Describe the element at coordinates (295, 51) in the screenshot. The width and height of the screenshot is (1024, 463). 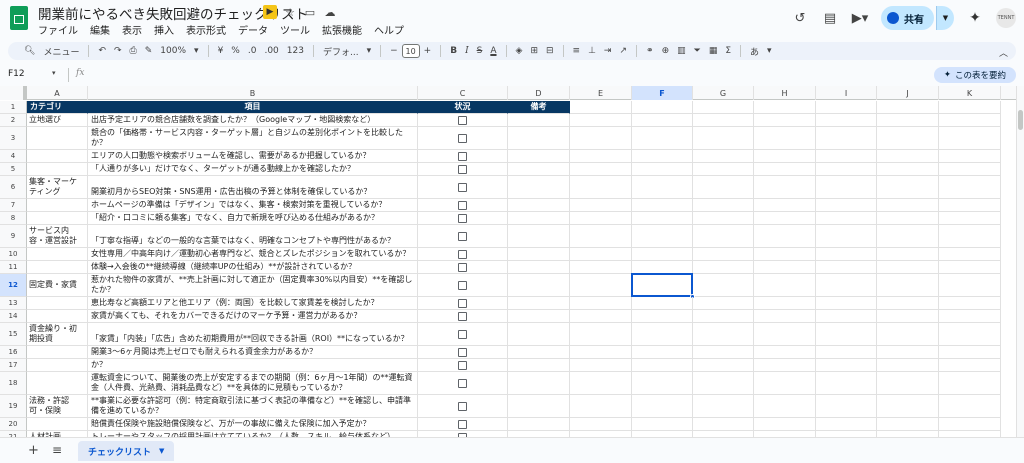
I see `number-format-button: 123` at that location.